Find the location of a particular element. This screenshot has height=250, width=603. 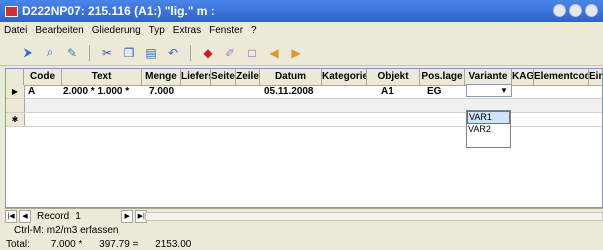

toolbar: ⮞ ⌕ ✎ ✂ ❐ ▤ ↶ ◆ ✐ □ ◀ ▶ is located at coordinates (301, 53).